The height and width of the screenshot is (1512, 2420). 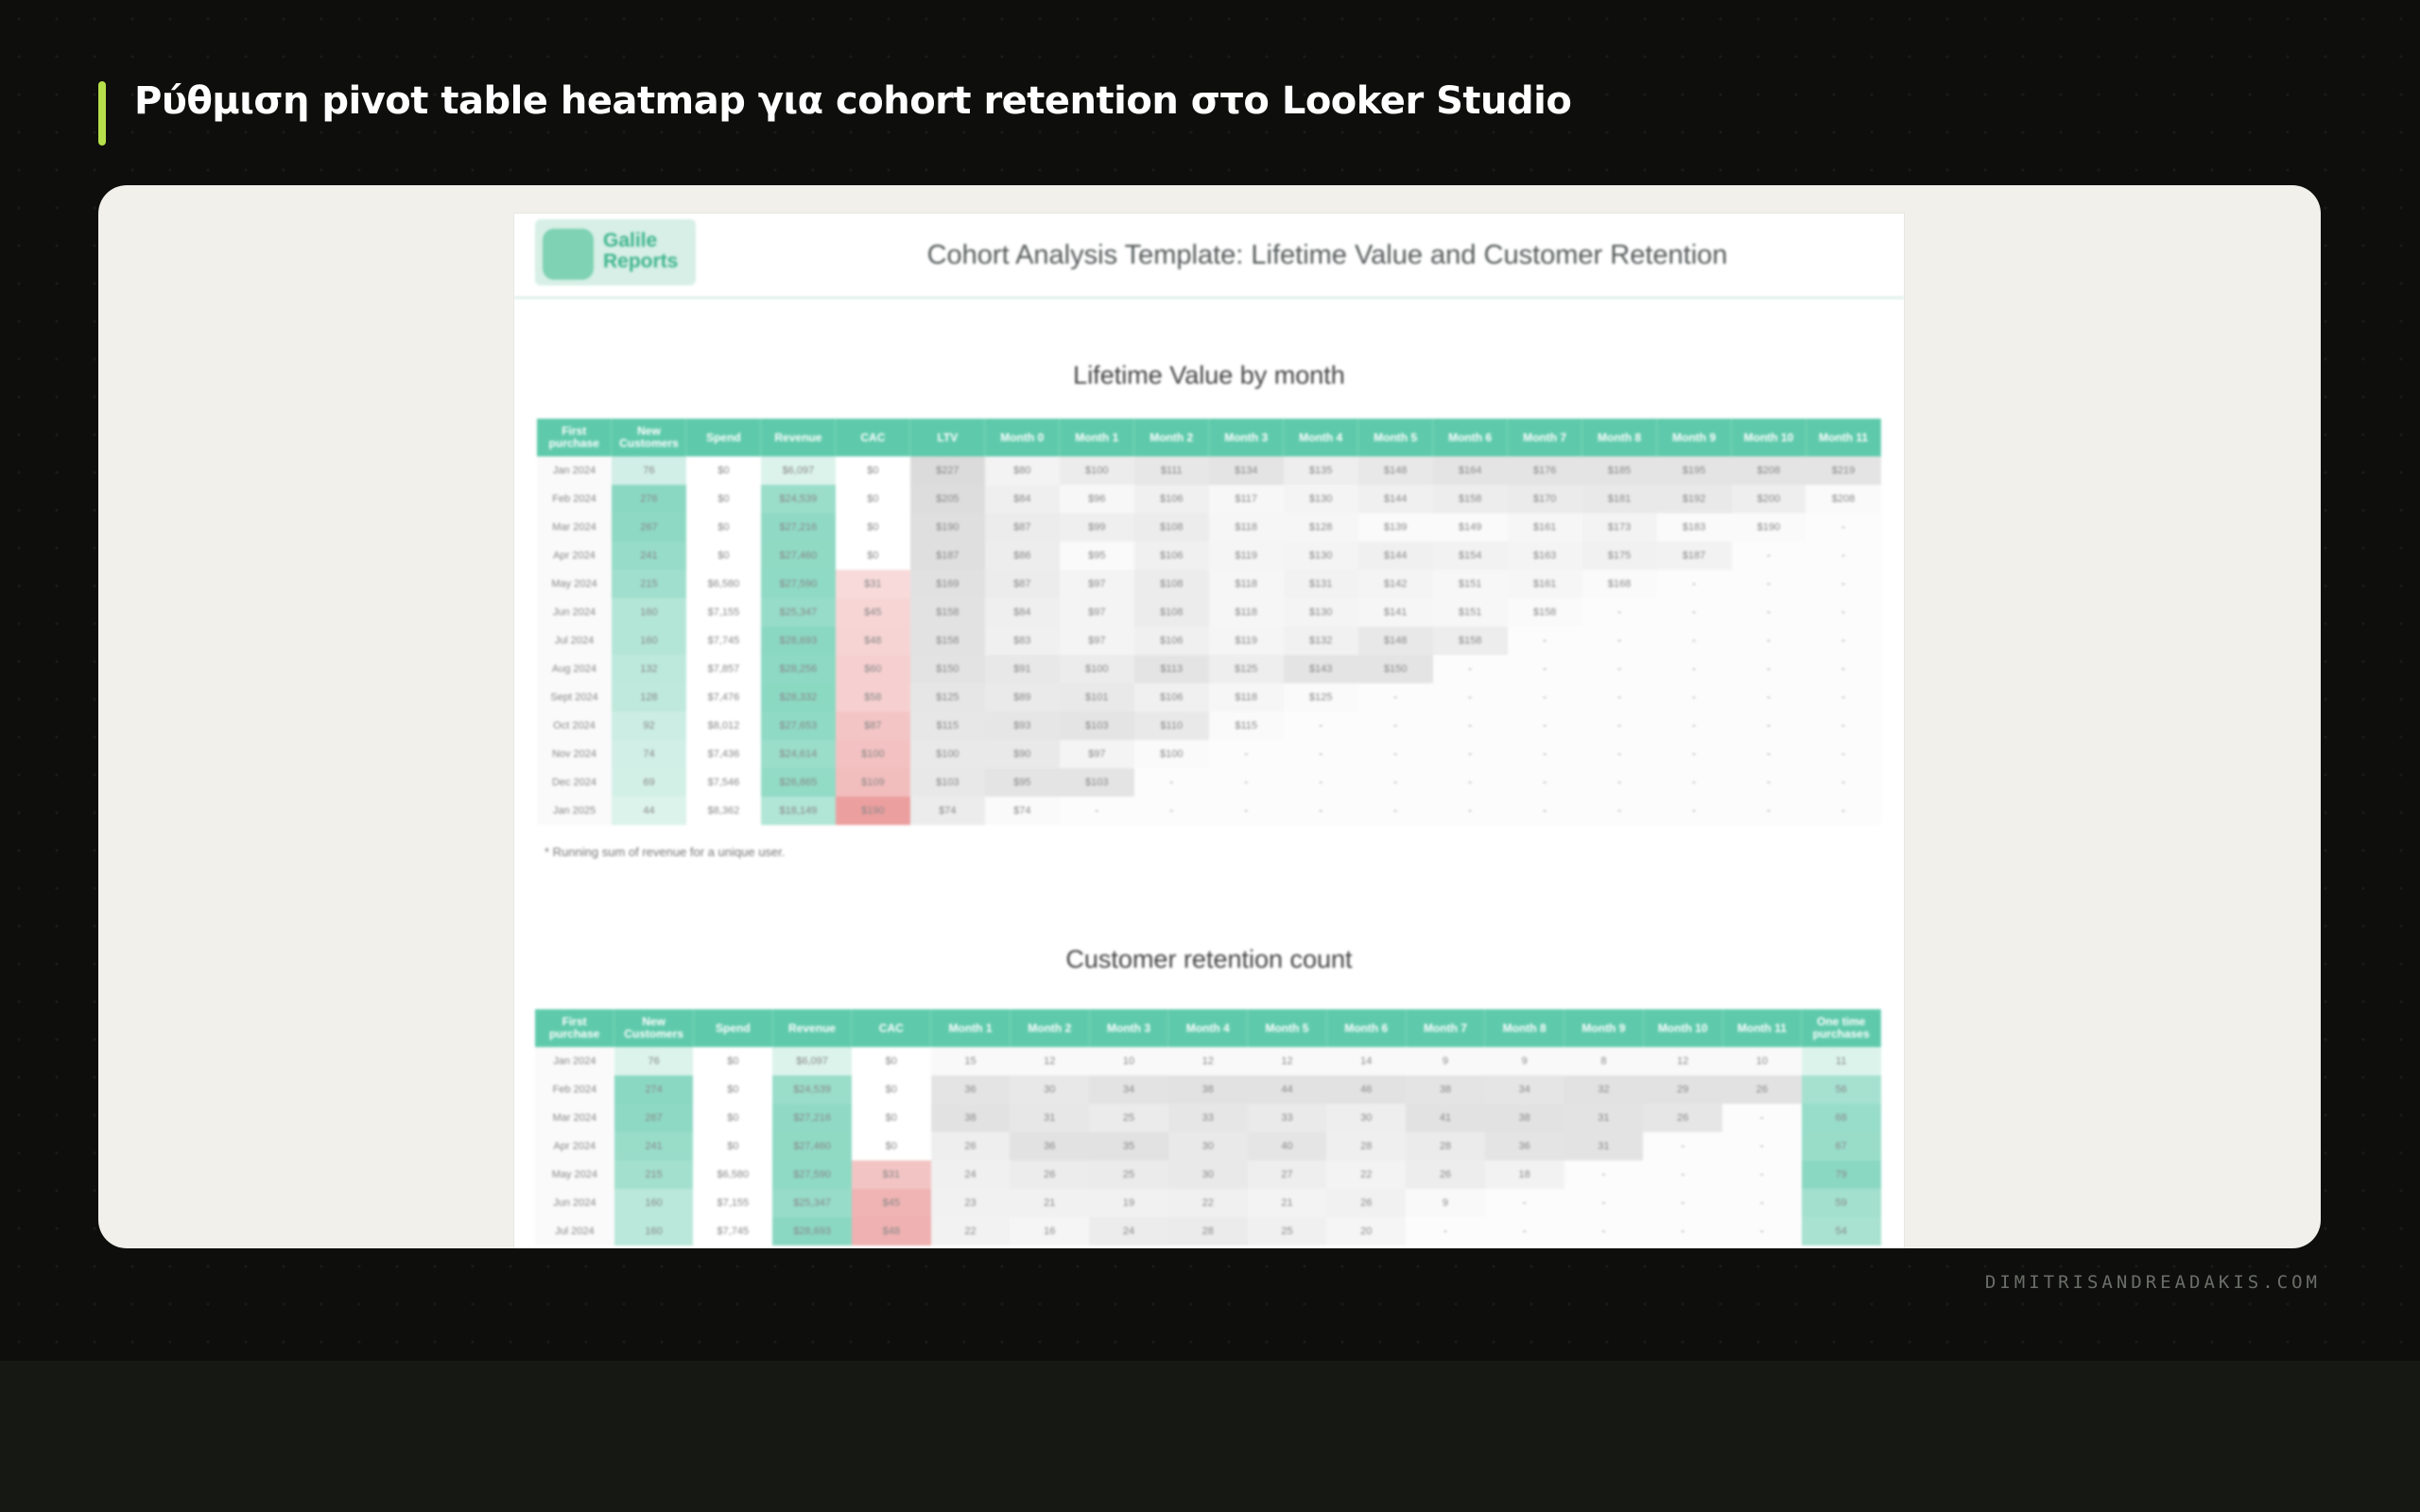 I want to click on table-cell: 79, so click(x=1841, y=1174).